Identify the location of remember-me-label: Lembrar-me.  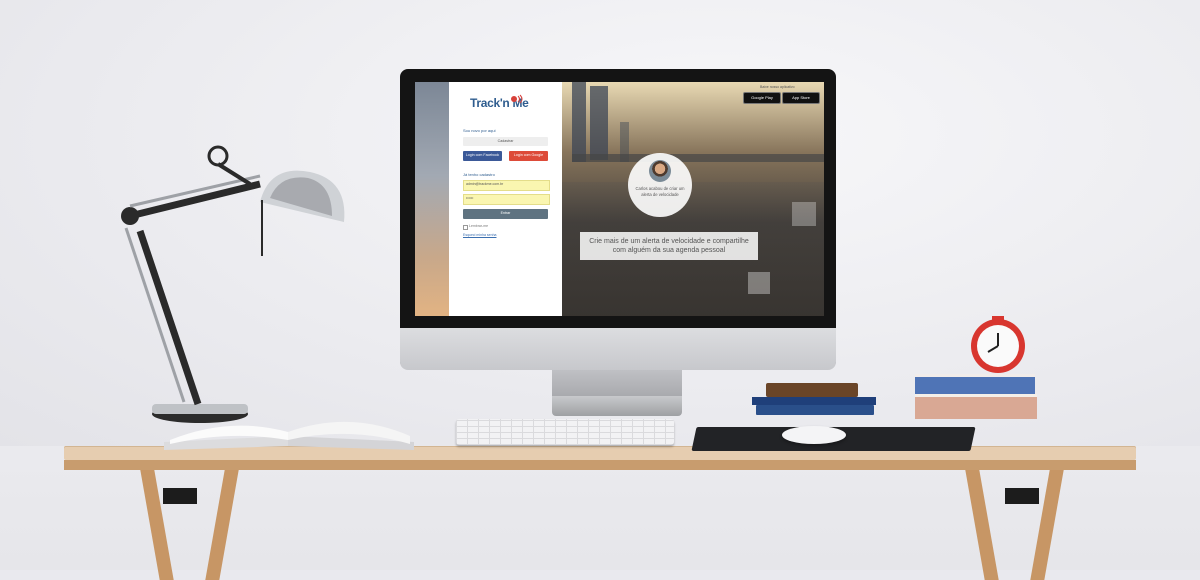
(479, 226).